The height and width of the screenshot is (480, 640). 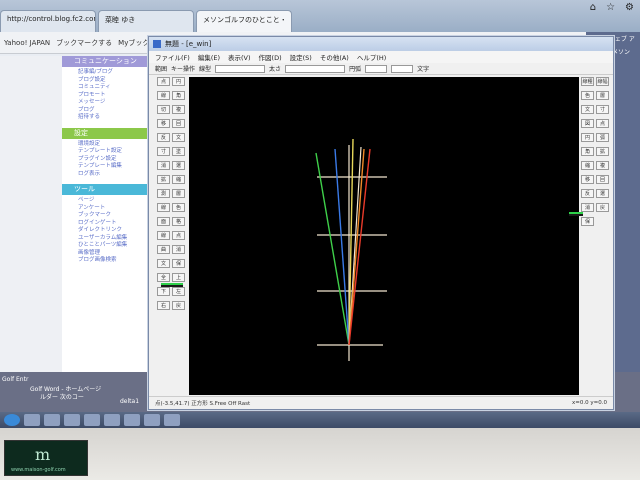 What do you see at coordinates (110, 79) in the screenshot?
I see `sidebar-link: ブログ設定` at bounding box center [110, 79].